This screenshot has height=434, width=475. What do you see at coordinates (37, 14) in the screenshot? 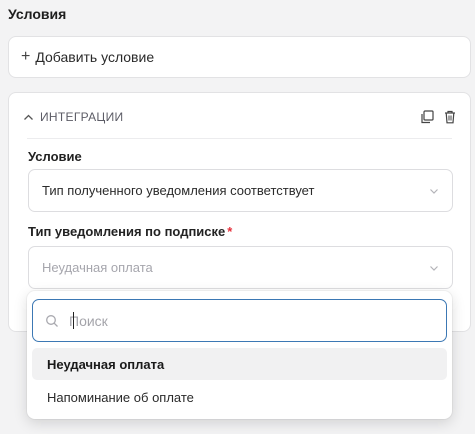
I see `section-title: Условия` at bounding box center [37, 14].